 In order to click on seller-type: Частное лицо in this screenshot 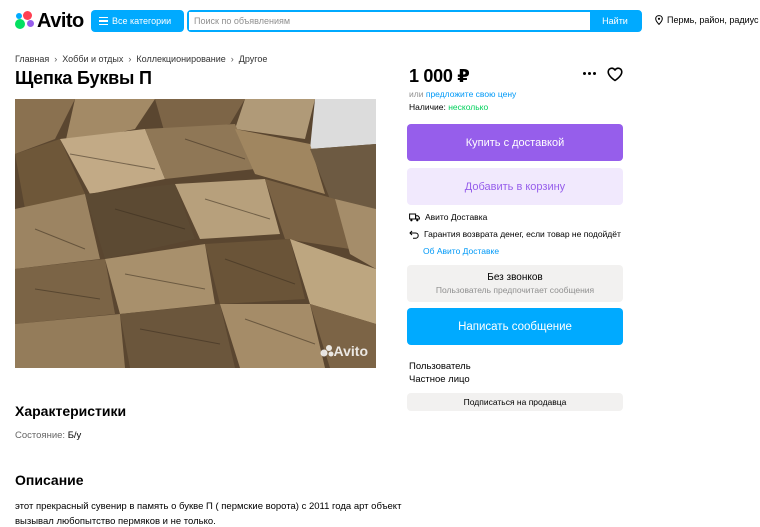, I will do `click(439, 379)`.